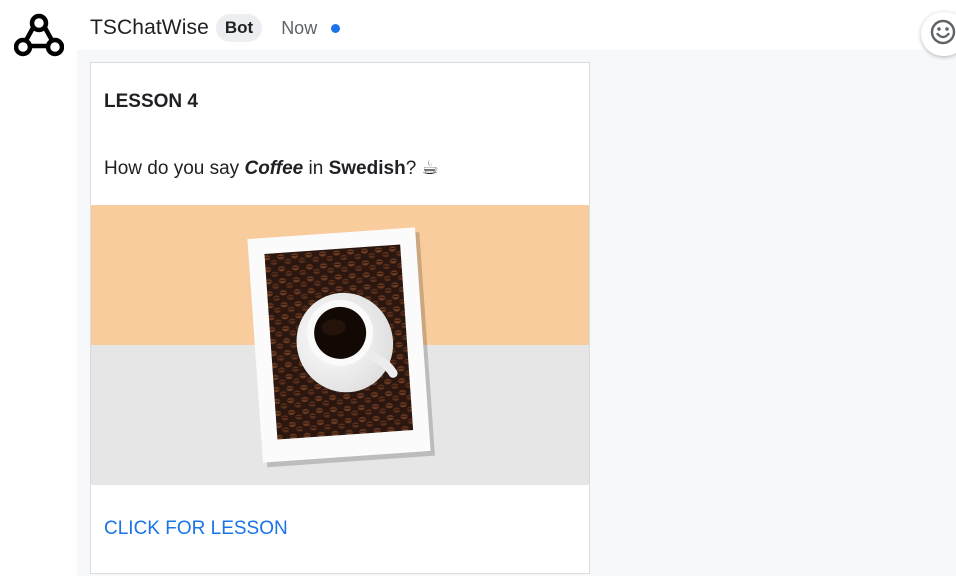 The height and width of the screenshot is (576, 956). Describe the element at coordinates (239, 28) in the screenshot. I see `bot-badge: Bot` at that location.